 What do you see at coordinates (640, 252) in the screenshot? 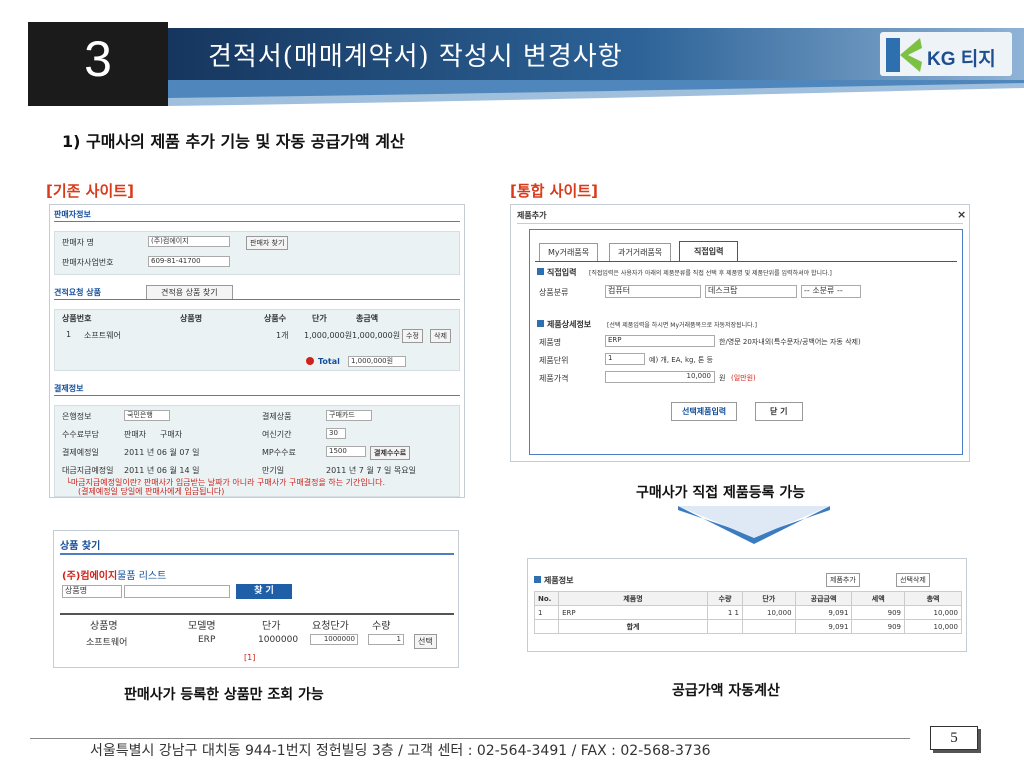
I see `tab-past-items: 과거거래품목` at bounding box center [640, 252].